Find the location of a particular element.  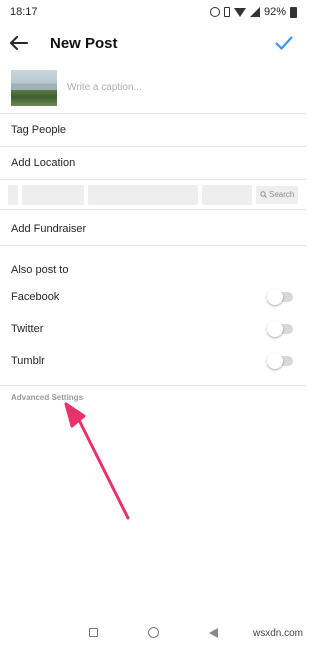

checkmark-icon is located at coordinates (284, 43).